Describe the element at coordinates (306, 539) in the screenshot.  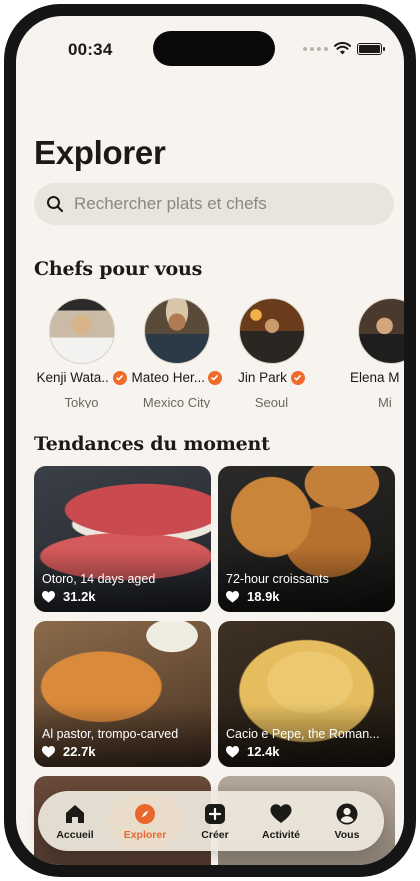
I see `dish-card: 72-hour croissants 18.9k` at that location.